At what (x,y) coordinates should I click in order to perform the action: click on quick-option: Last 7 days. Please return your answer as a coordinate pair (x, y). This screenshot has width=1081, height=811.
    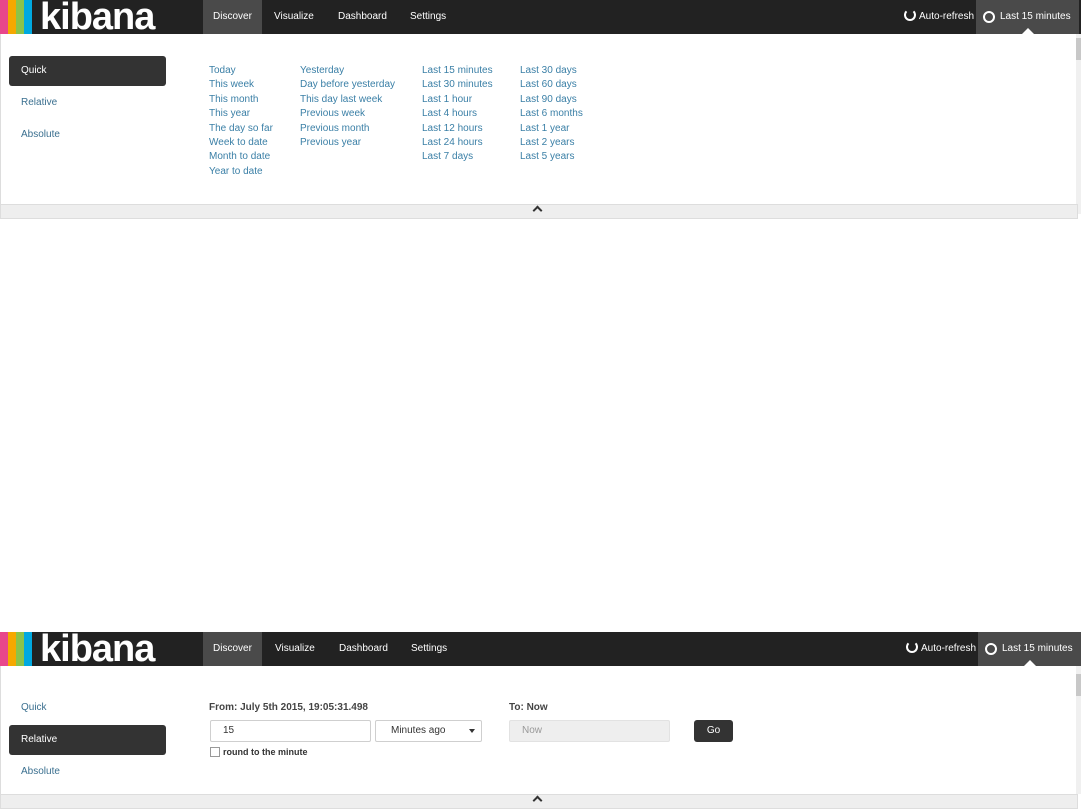
    Looking at the image, I should click on (457, 157).